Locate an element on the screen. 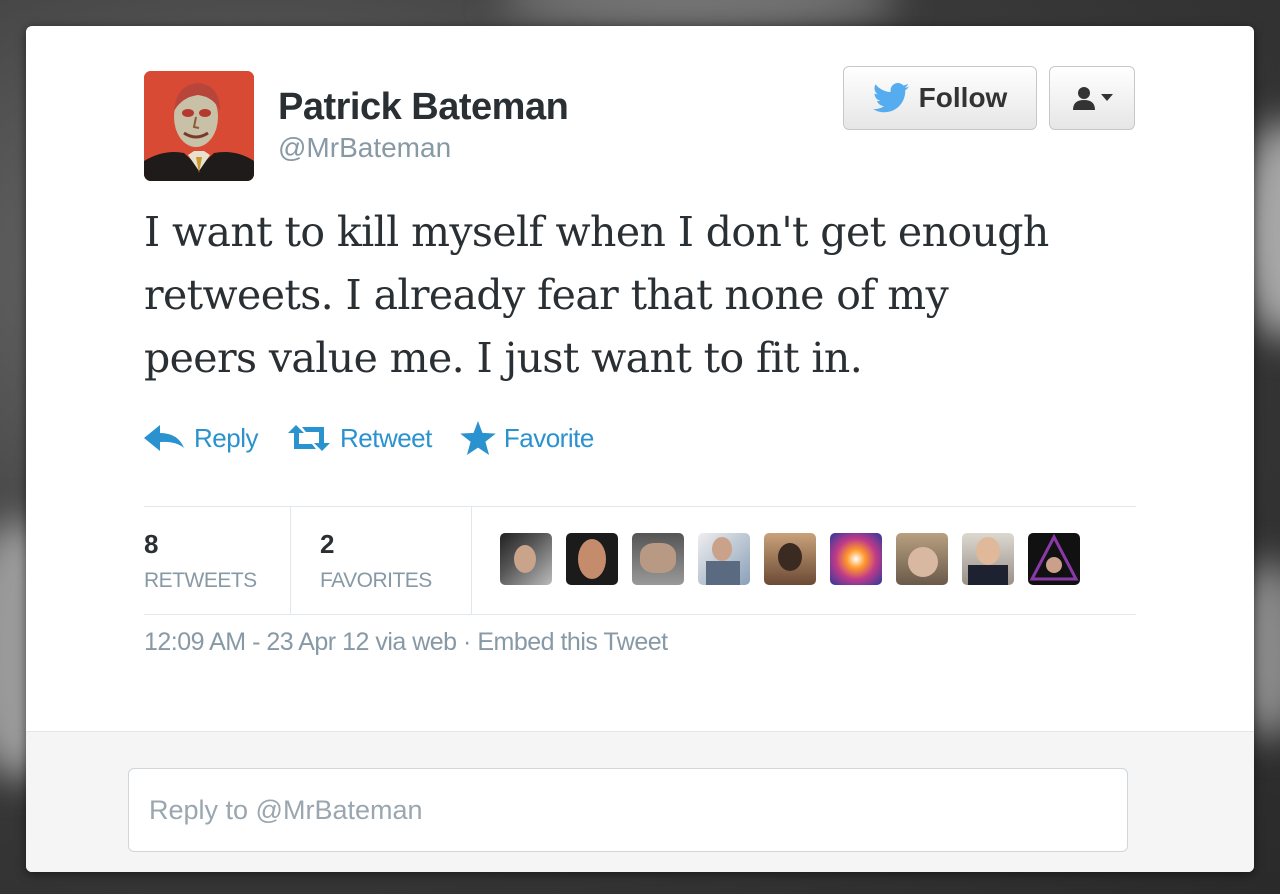  retweets-stat: 8 RETWEETS is located at coordinates (217, 560).